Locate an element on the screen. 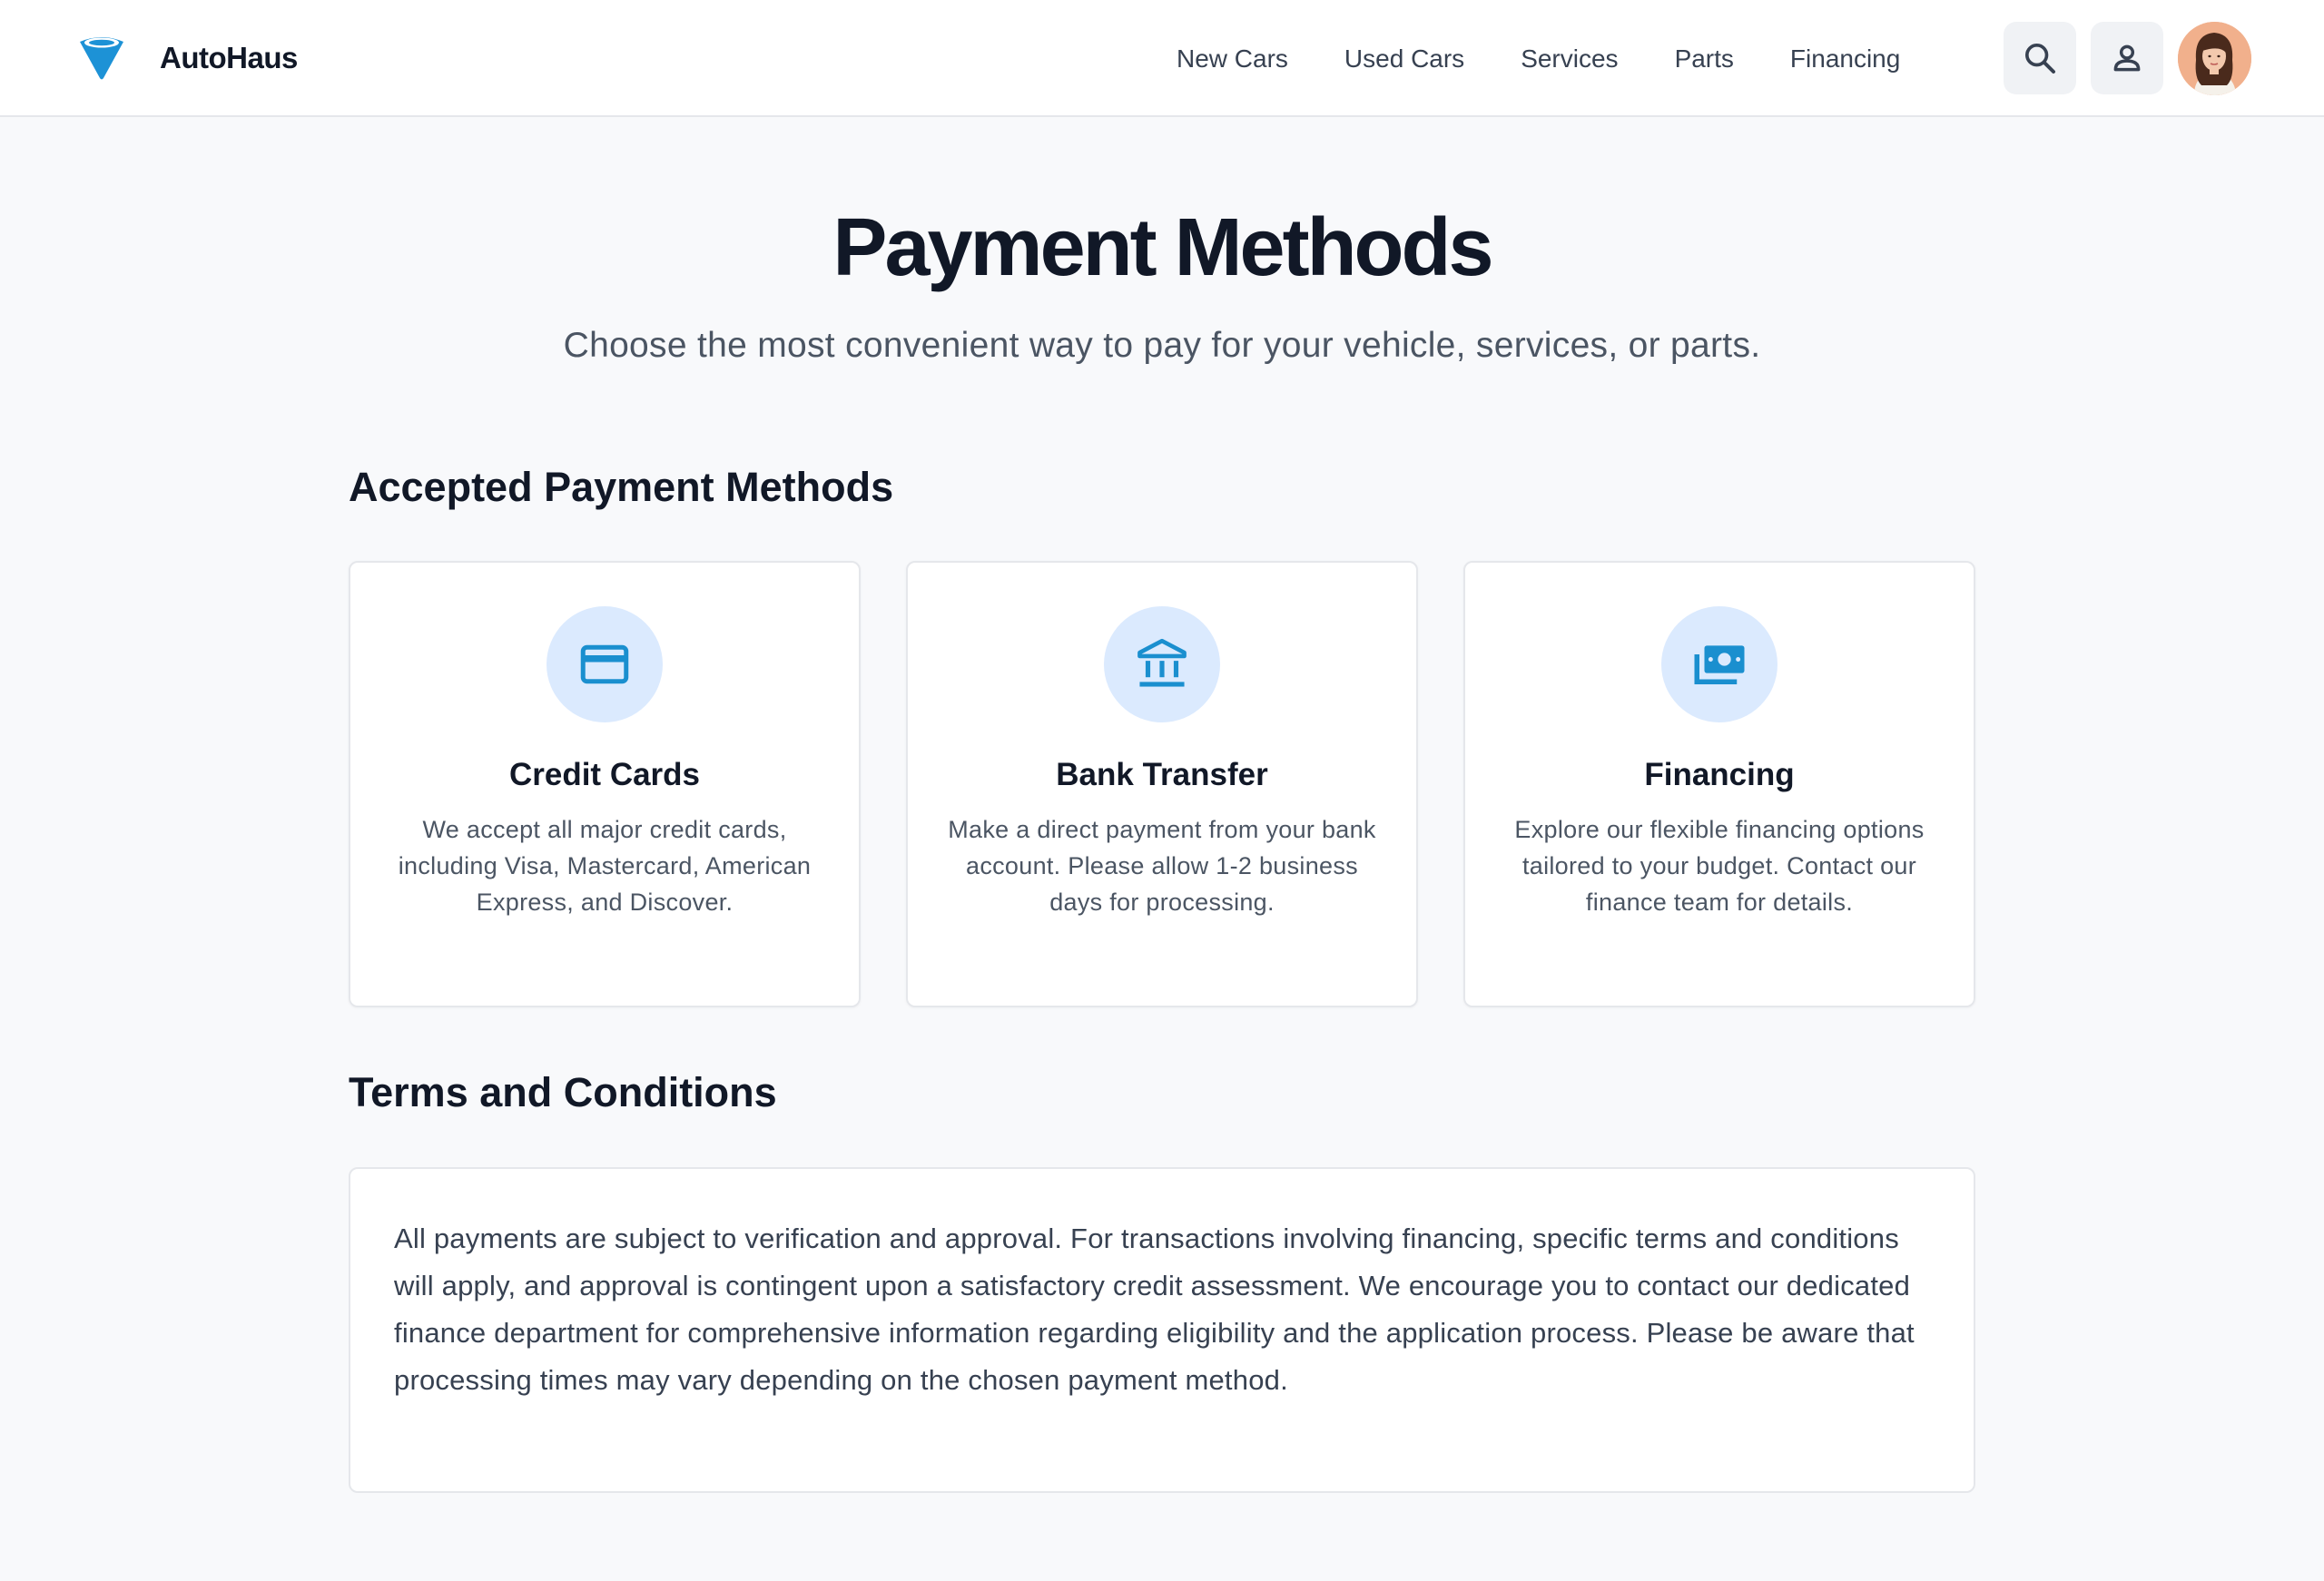  card-title: Credit Cards is located at coordinates (604, 774).